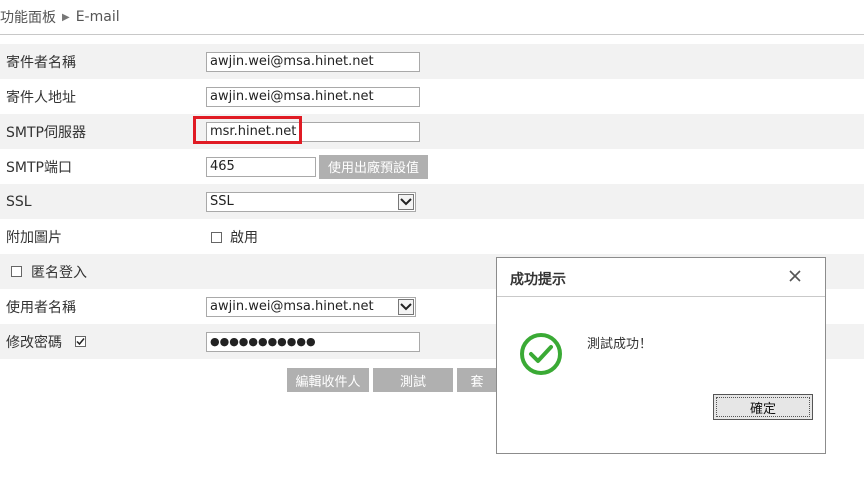  I want to click on sender-name-label: 寄件者名稱, so click(41, 62).